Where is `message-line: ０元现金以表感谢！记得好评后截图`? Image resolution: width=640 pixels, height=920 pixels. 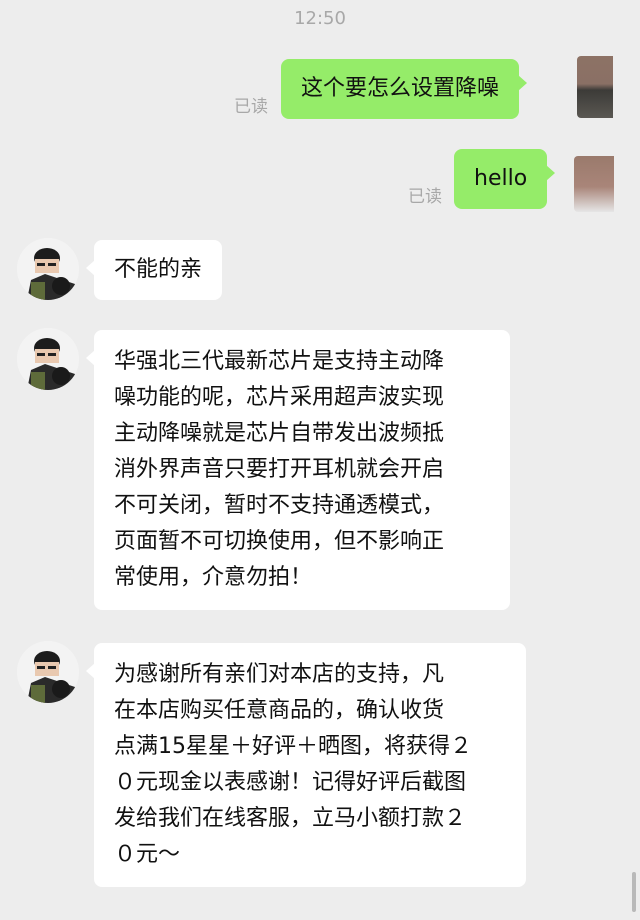 message-line: ０元现金以表感谢！记得好评后截图 is located at coordinates (290, 782).